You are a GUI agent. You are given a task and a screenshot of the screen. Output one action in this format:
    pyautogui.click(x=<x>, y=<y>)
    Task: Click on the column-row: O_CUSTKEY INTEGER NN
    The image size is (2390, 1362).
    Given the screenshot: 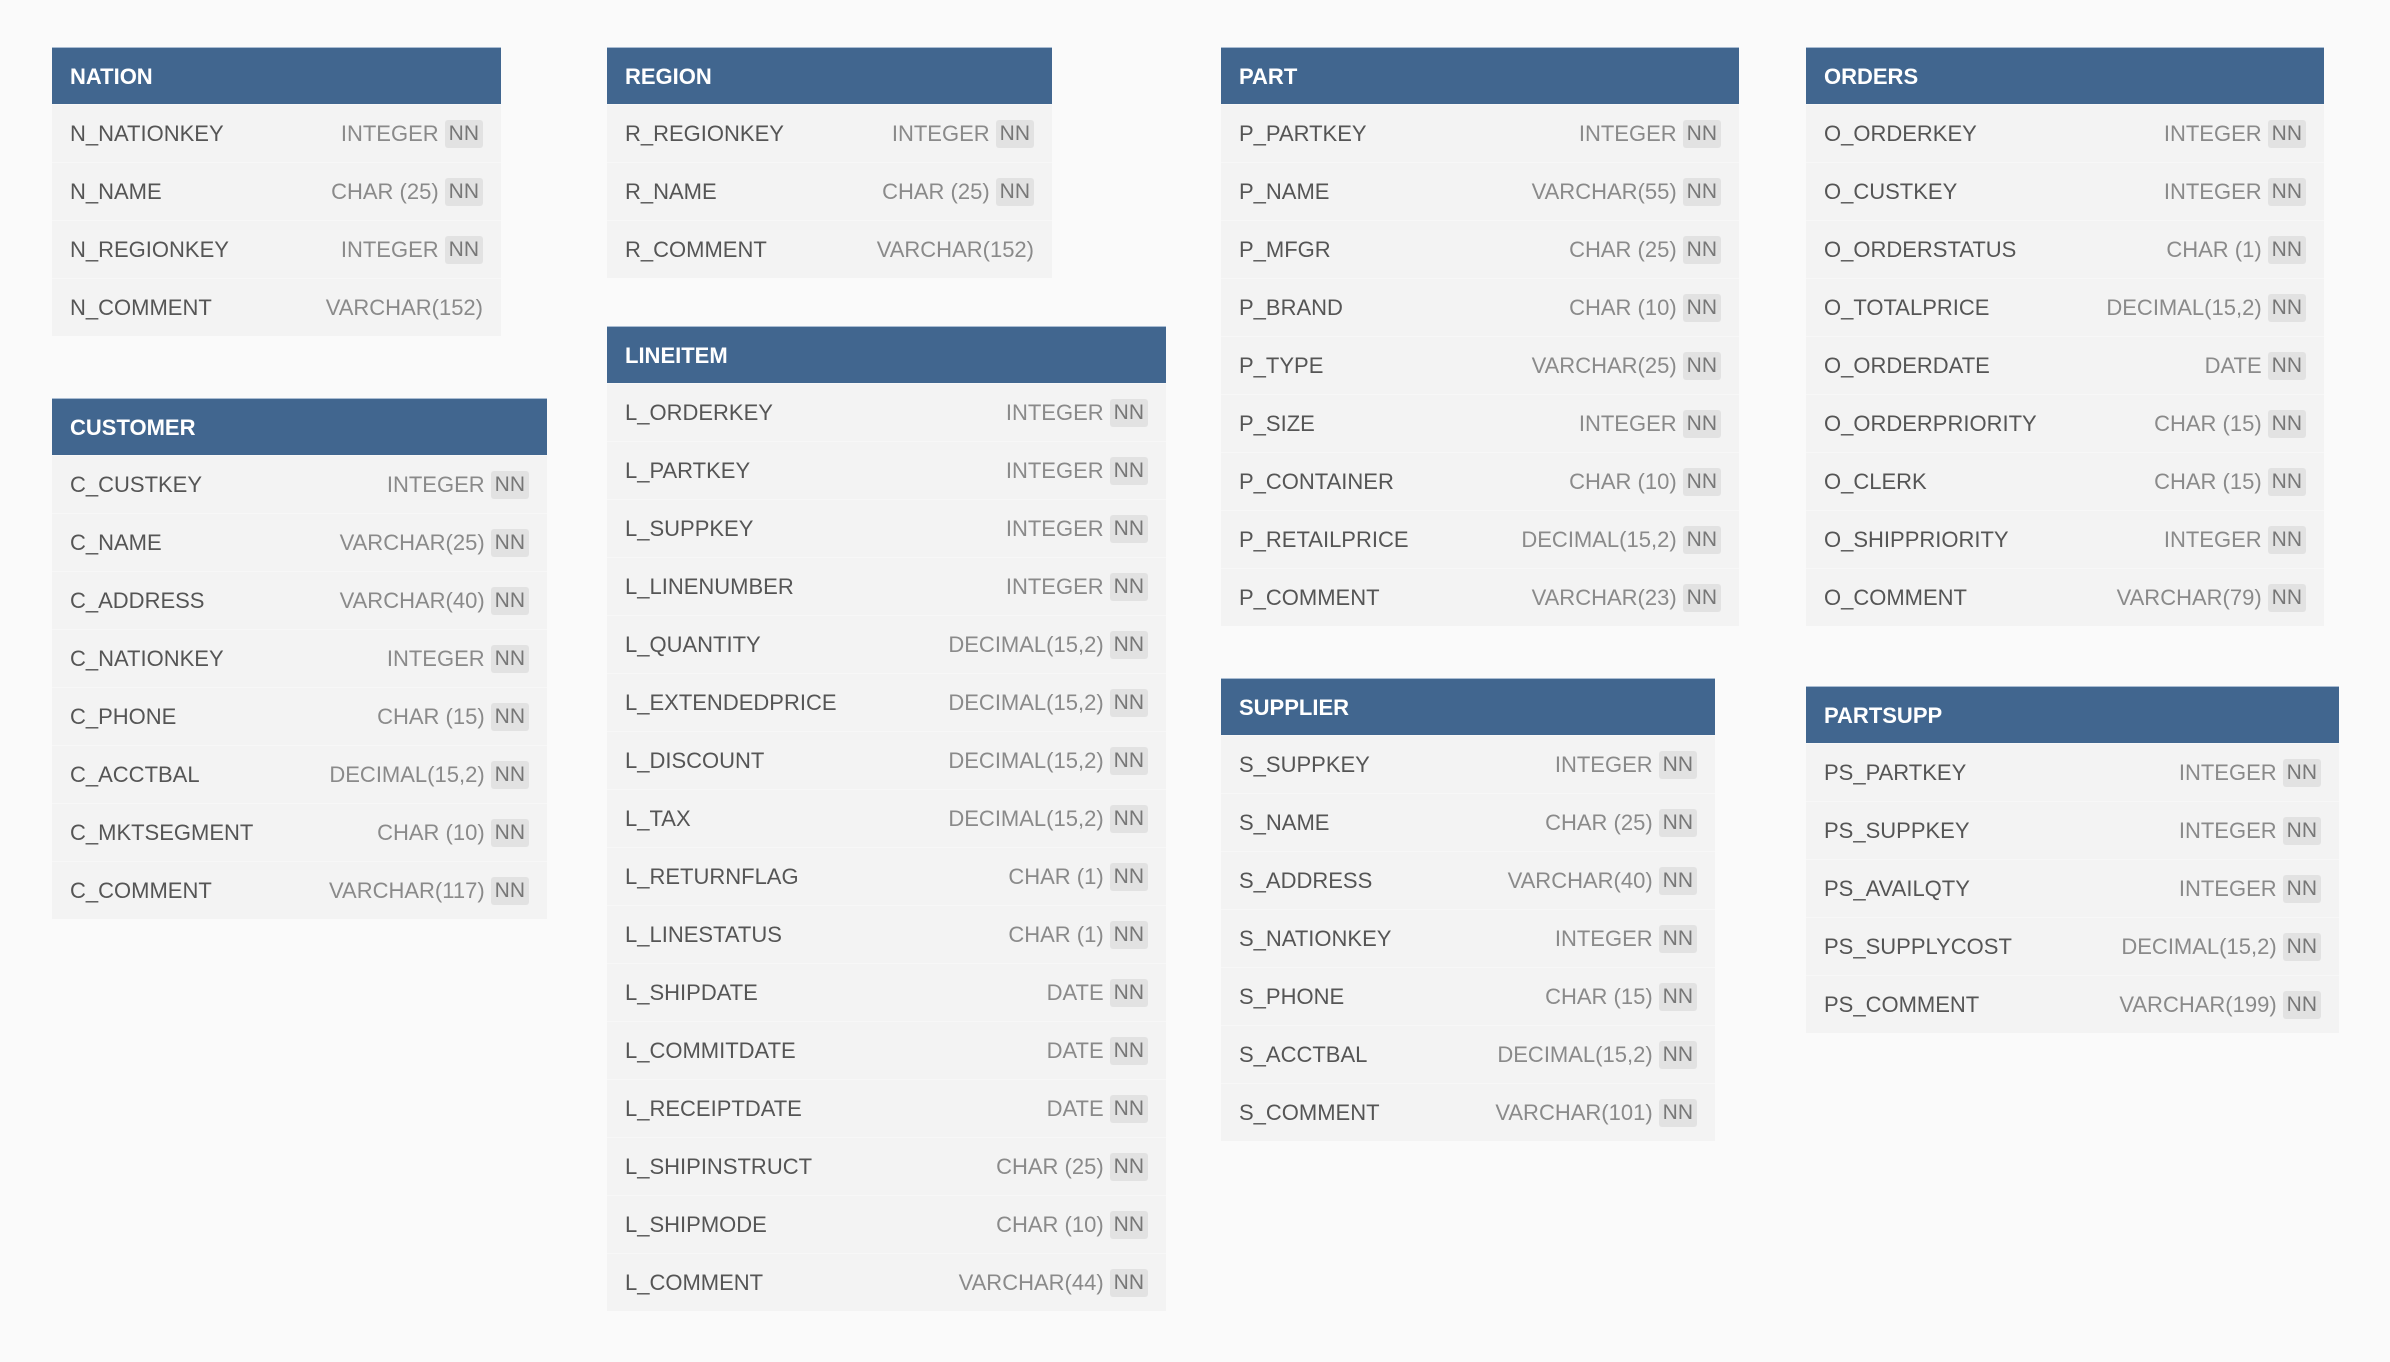 What is the action you would take?
    pyautogui.click(x=2065, y=191)
    